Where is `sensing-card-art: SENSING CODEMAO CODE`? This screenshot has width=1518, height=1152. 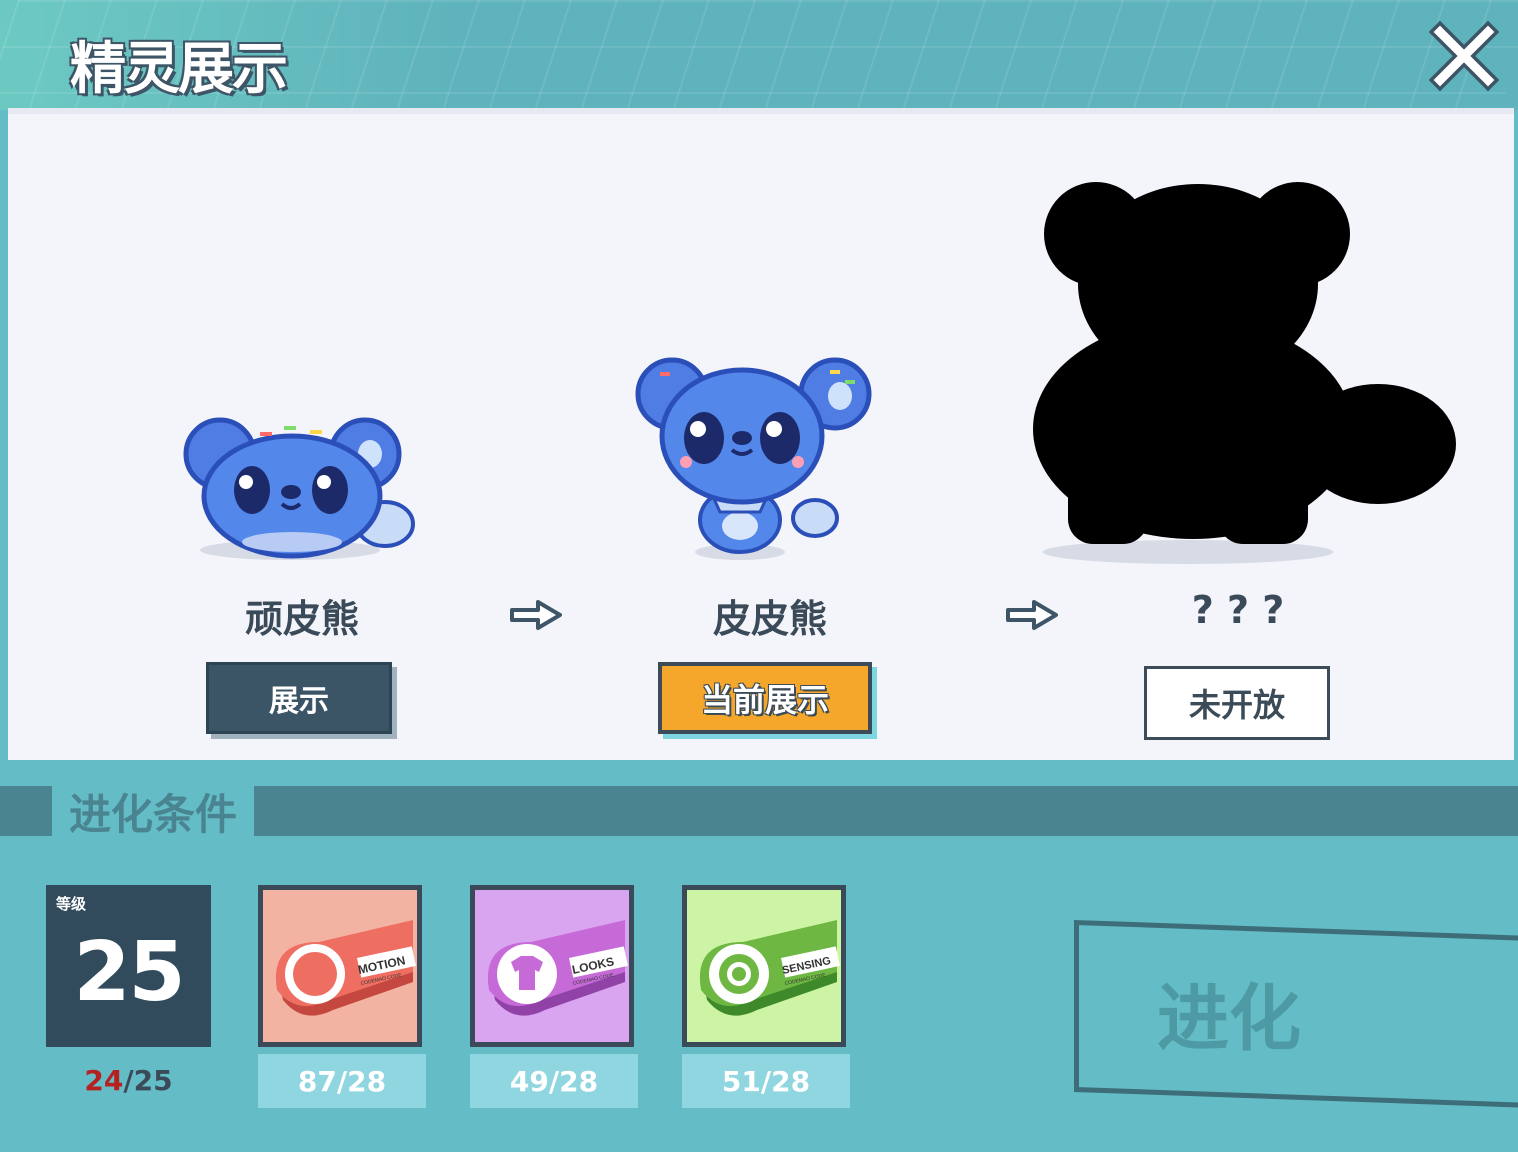 sensing-card-art: SENSING CODEMAO CODE is located at coordinates (769, 968).